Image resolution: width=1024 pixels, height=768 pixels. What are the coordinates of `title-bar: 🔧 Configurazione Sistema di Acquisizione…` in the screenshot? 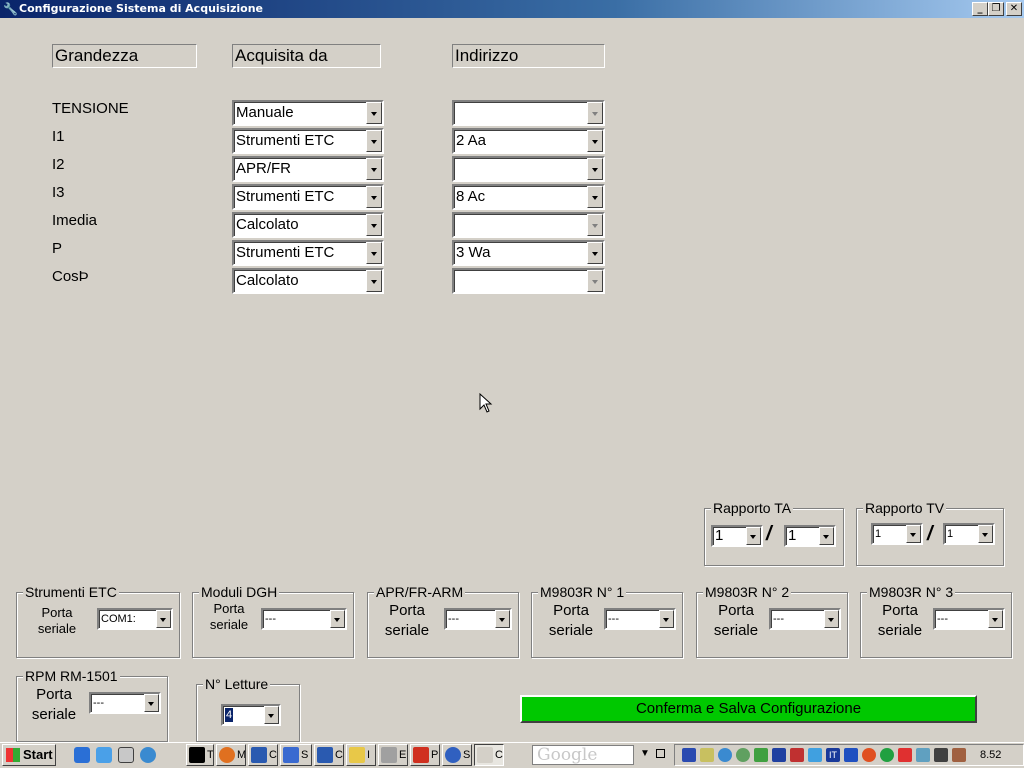 It's located at (512, 9).